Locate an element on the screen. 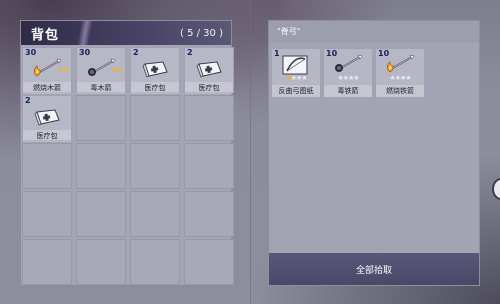 The width and height of the screenshot is (500, 304). backpack-title: 背包 is located at coordinates (45, 35).